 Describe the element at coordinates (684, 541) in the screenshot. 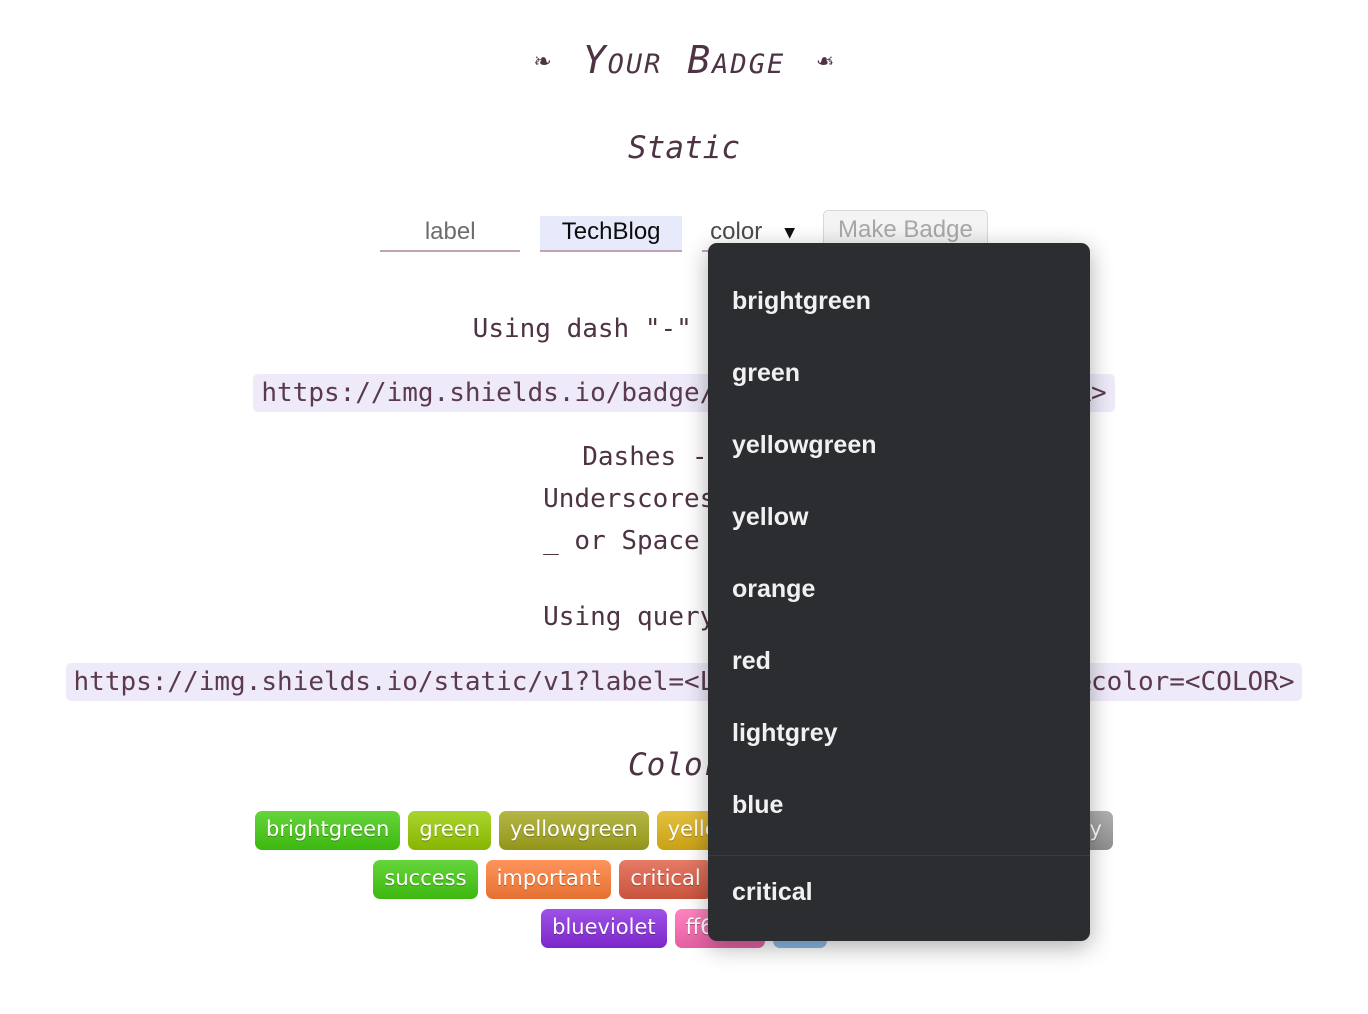

I see `rule-space: _ or Space → Space` at that location.